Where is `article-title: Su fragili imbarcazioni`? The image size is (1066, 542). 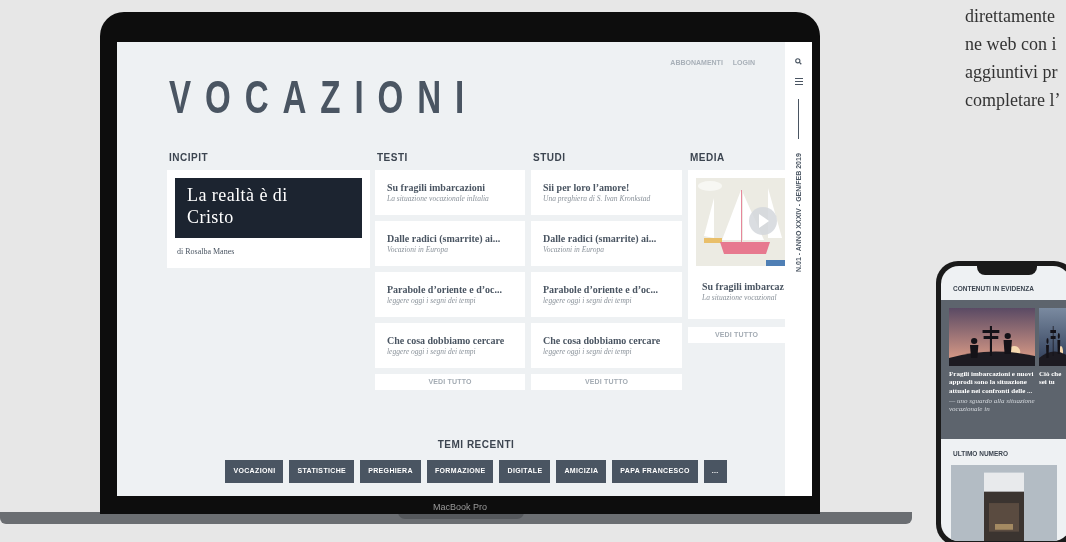 article-title: Su fragili imbarcazioni is located at coordinates (437, 187).